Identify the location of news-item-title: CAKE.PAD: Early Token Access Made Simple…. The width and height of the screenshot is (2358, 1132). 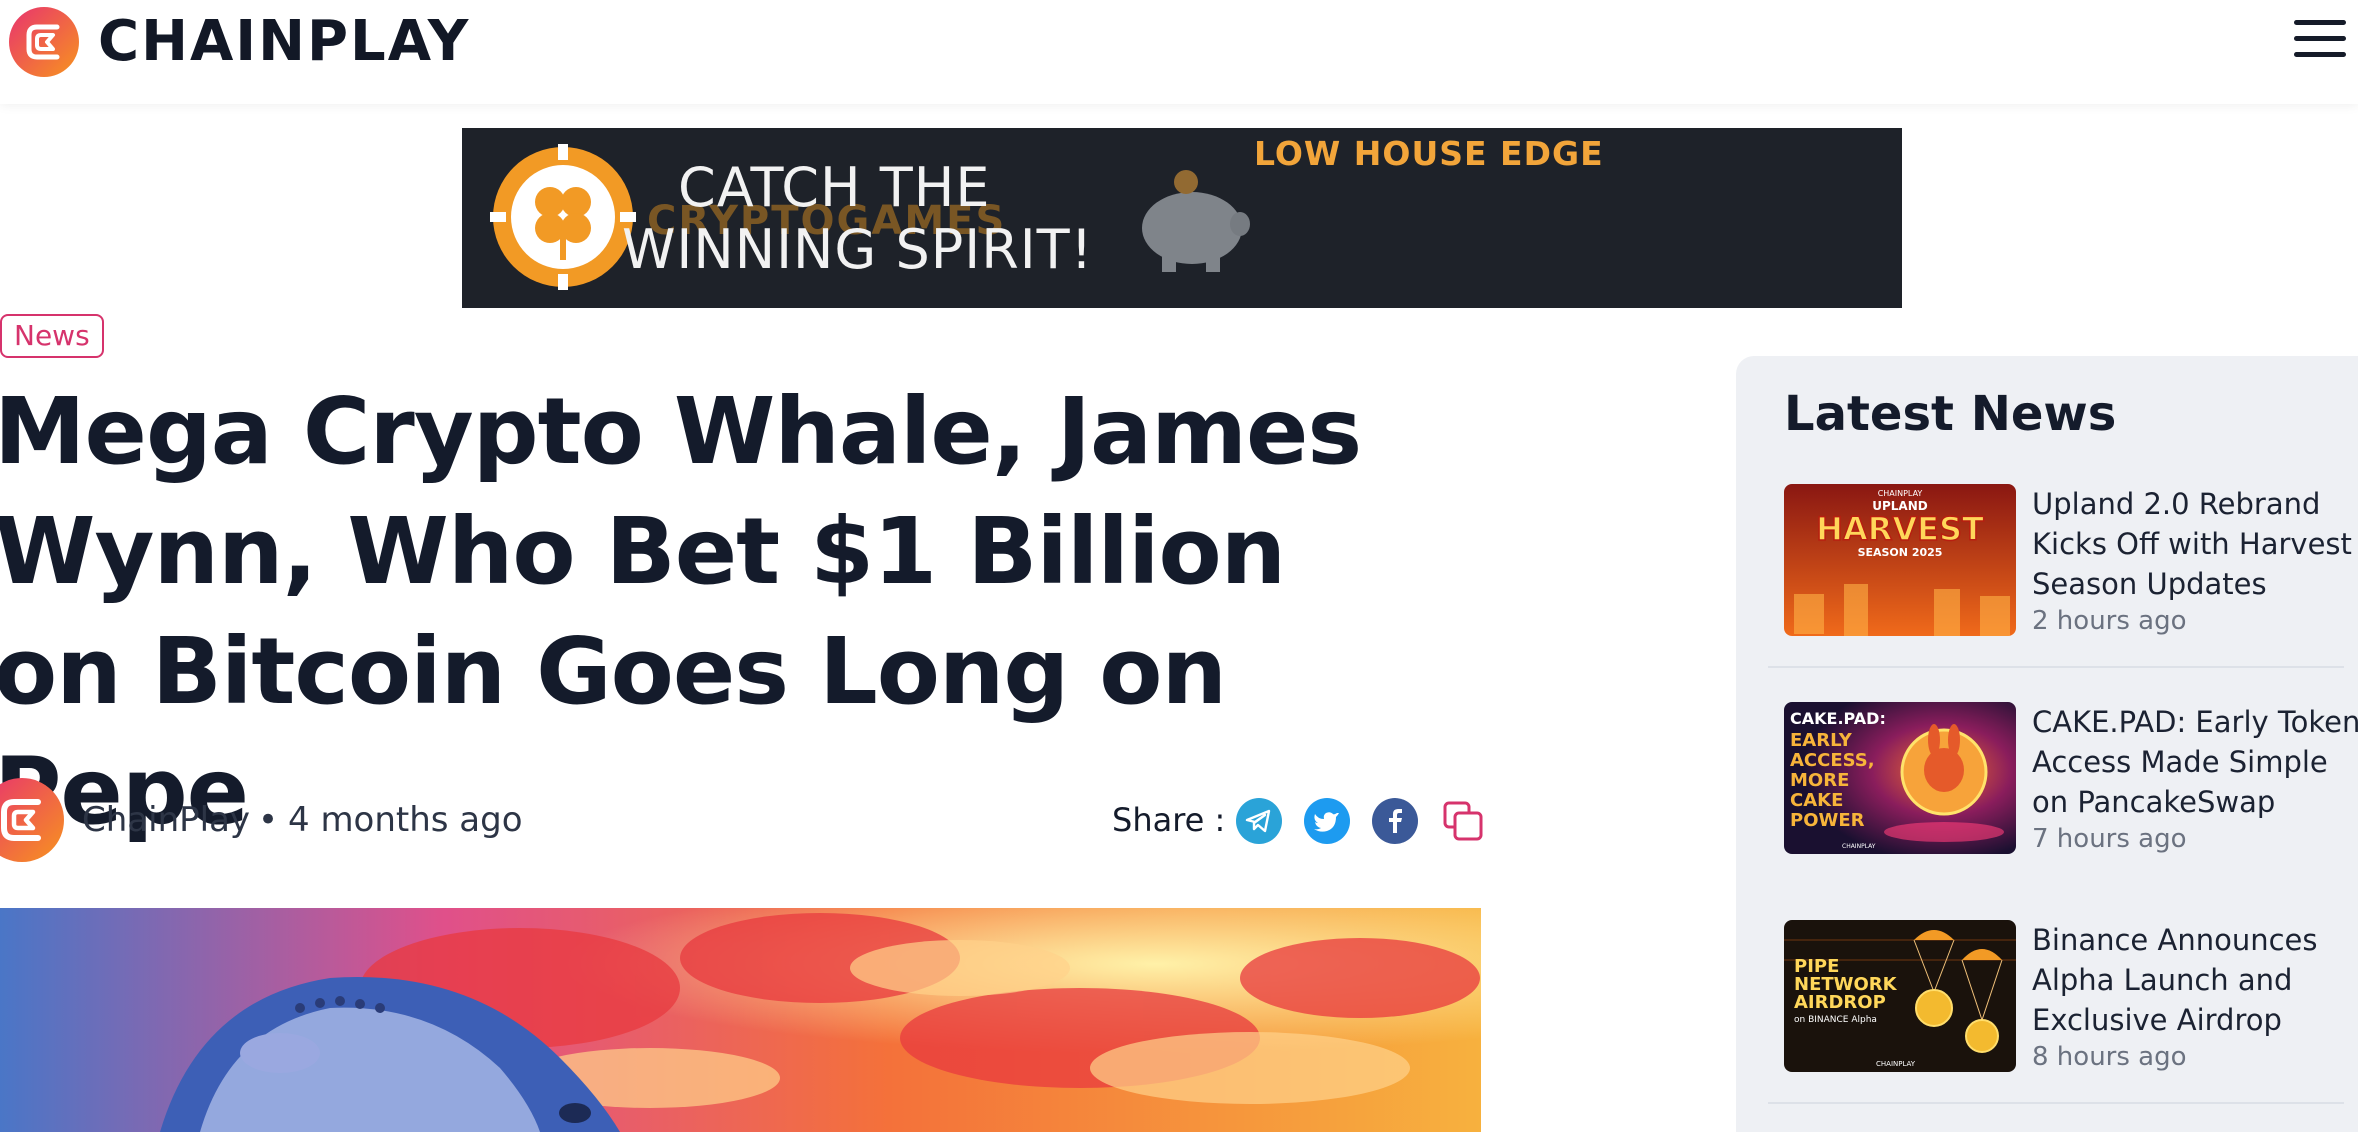
(2195, 762).